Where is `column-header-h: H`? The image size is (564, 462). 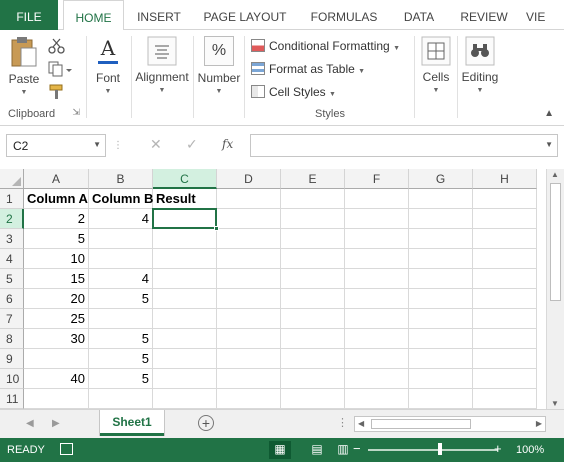 column-header-h: H is located at coordinates (505, 179).